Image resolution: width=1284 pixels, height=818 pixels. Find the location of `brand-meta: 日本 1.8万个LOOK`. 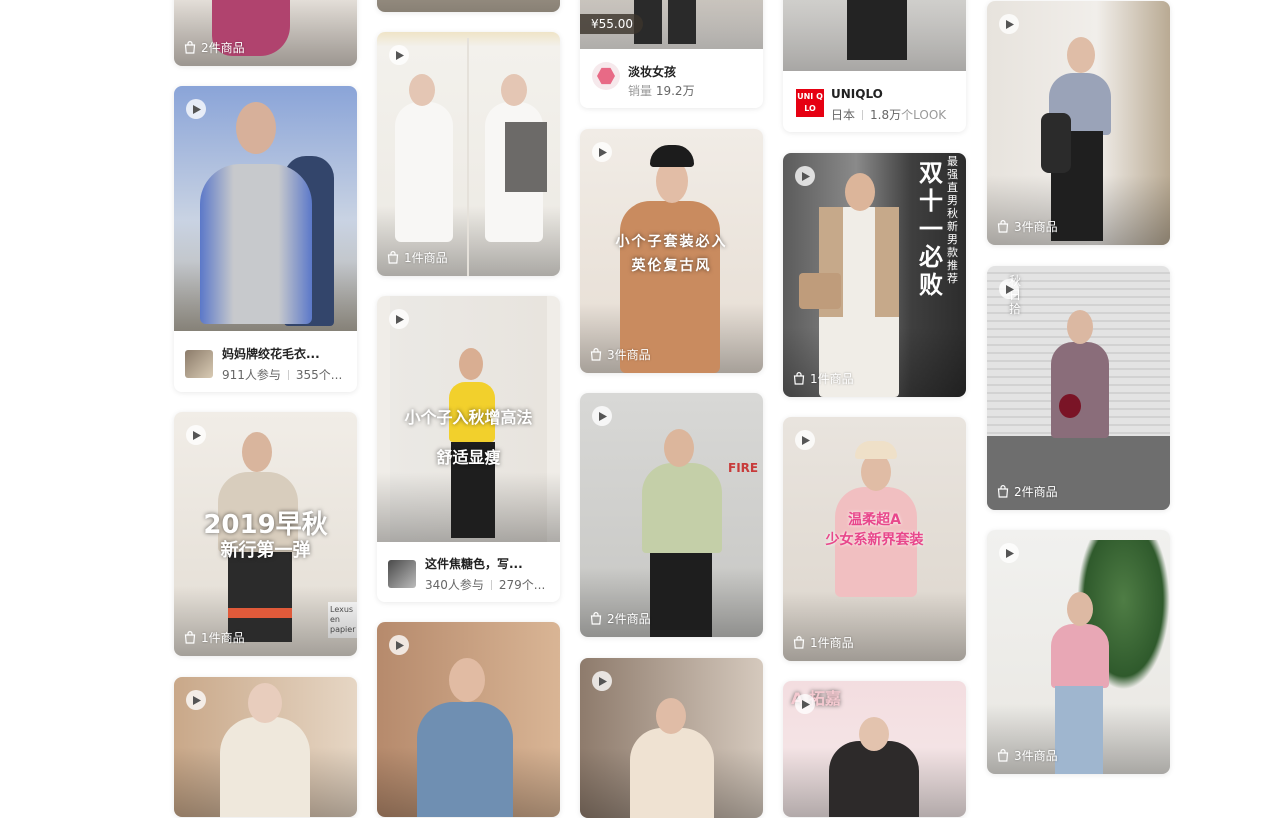

brand-meta: 日本 1.8万个LOOK is located at coordinates (889, 115).